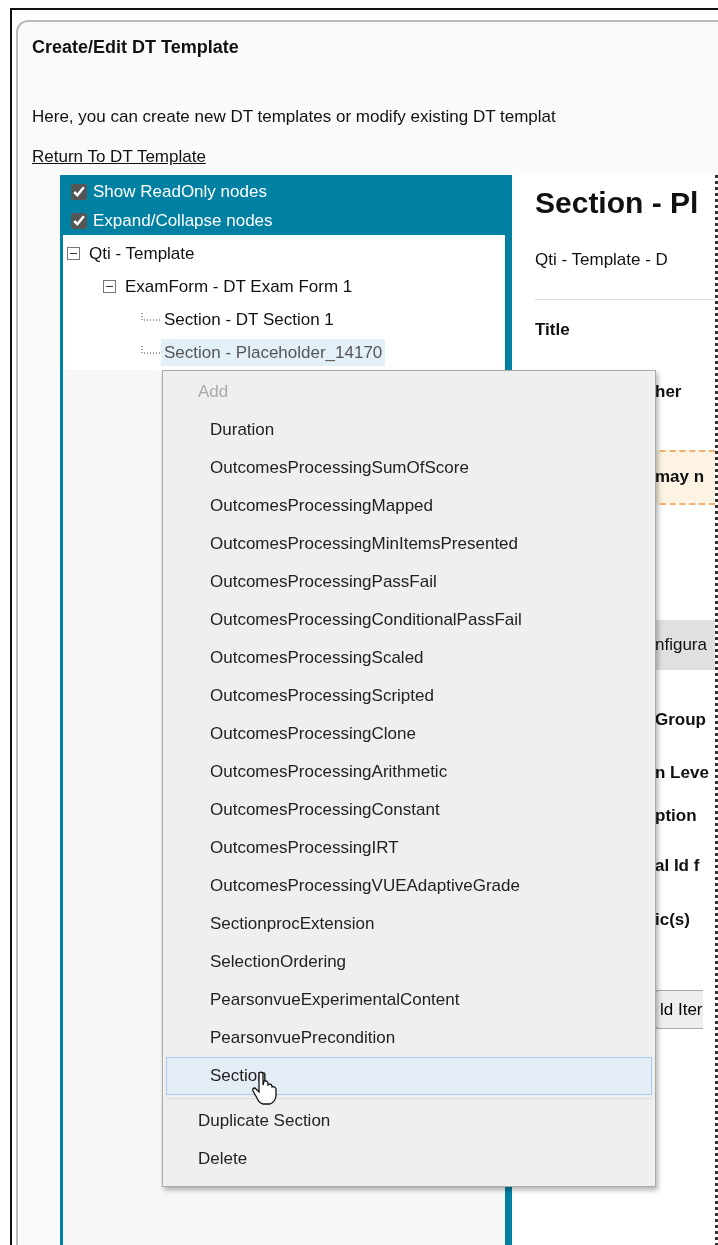  What do you see at coordinates (119, 156) in the screenshot?
I see `return-link: Return To DT Template` at bounding box center [119, 156].